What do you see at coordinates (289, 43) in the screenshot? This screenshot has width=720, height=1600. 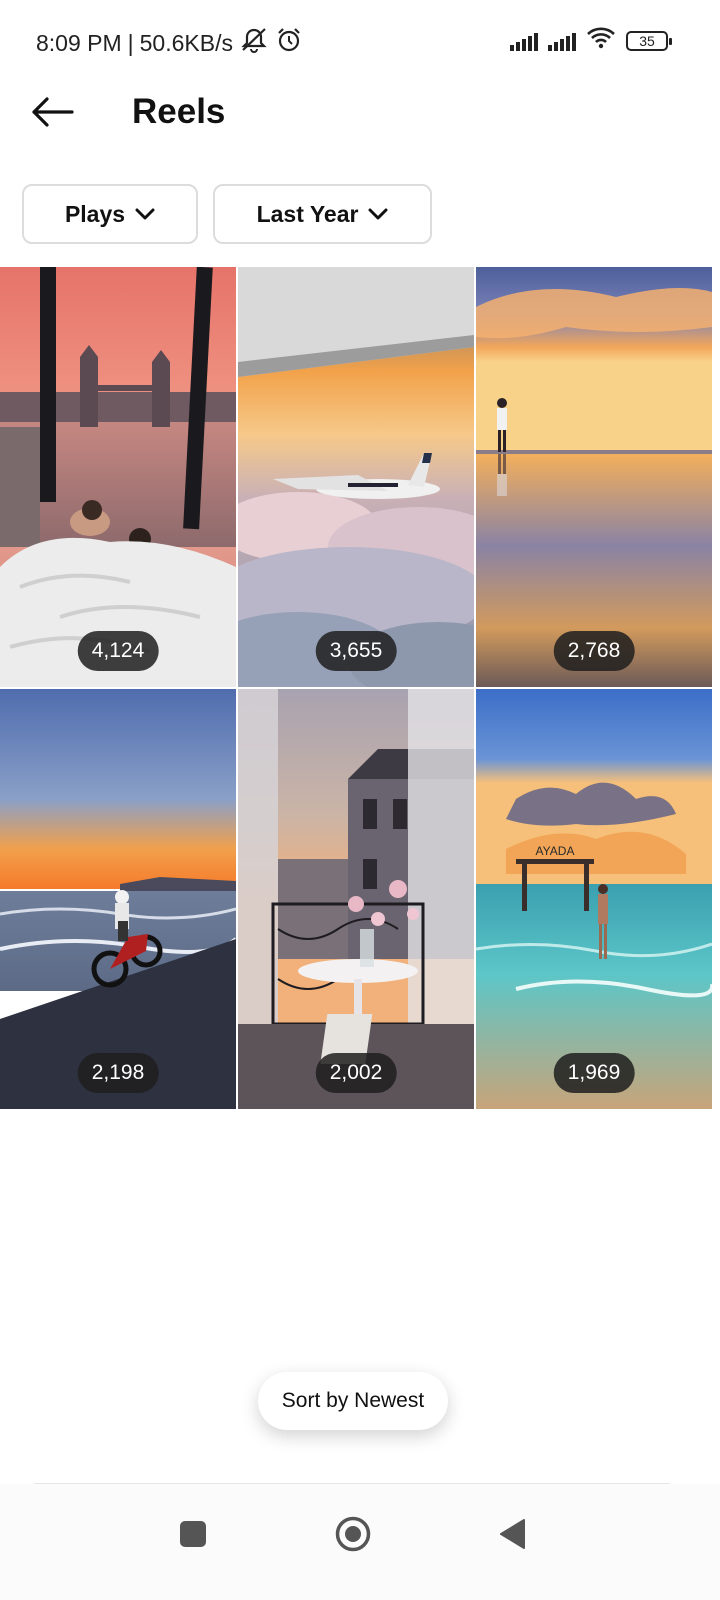 I see `alarm-icon` at bounding box center [289, 43].